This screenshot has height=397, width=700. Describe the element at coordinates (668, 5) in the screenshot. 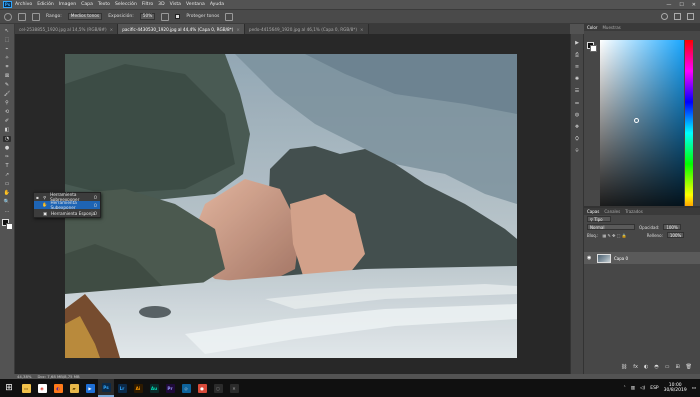

I see `minimize-icon: —` at that location.